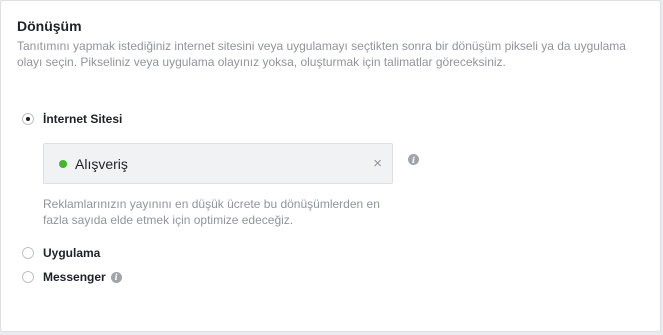  What do you see at coordinates (49, 26) in the screenshot?
I see `section-title: Dönüşüm` at bounding box center [49, 26].